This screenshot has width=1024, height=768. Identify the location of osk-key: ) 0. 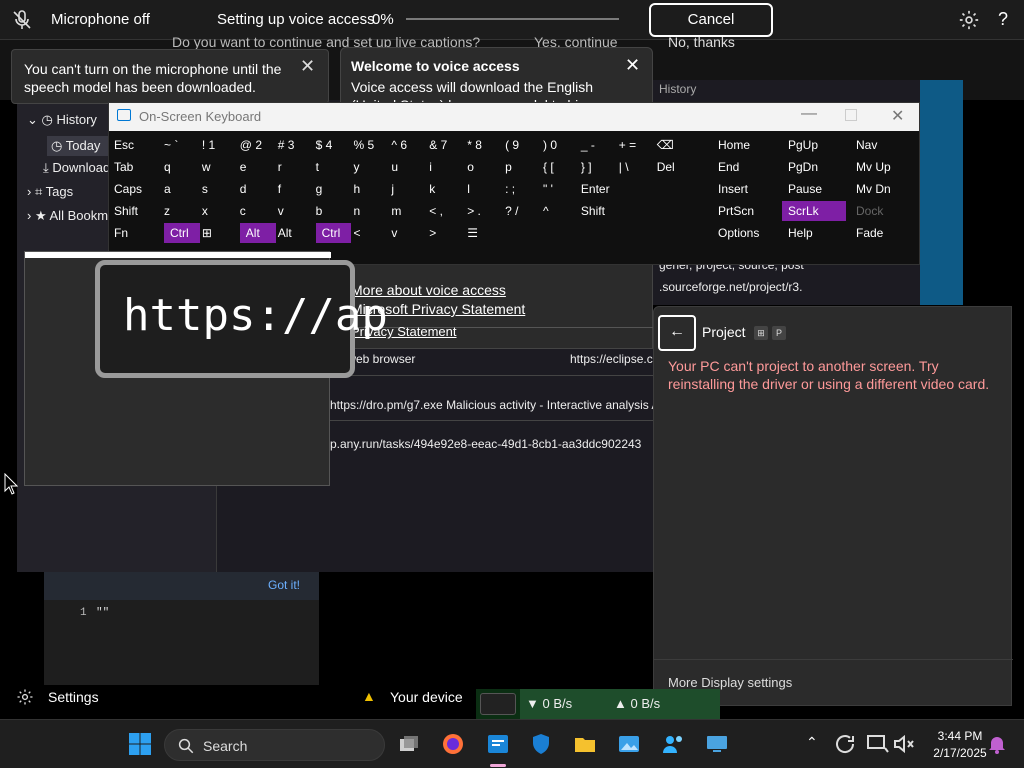
(561, 145).